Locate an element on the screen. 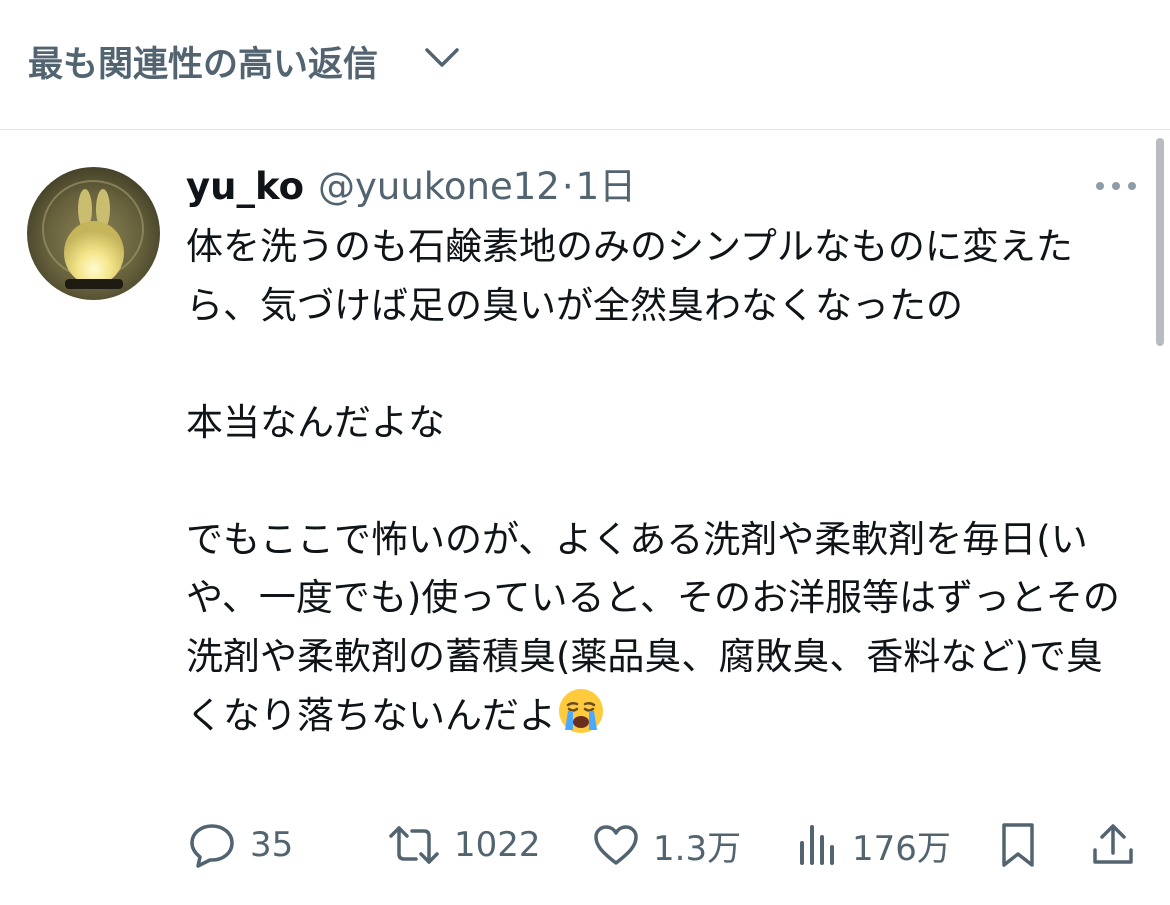 Image resolution: width=1170 pixels, height=905 pixels. views-count: 176万 is located at coordinates (901, 848).